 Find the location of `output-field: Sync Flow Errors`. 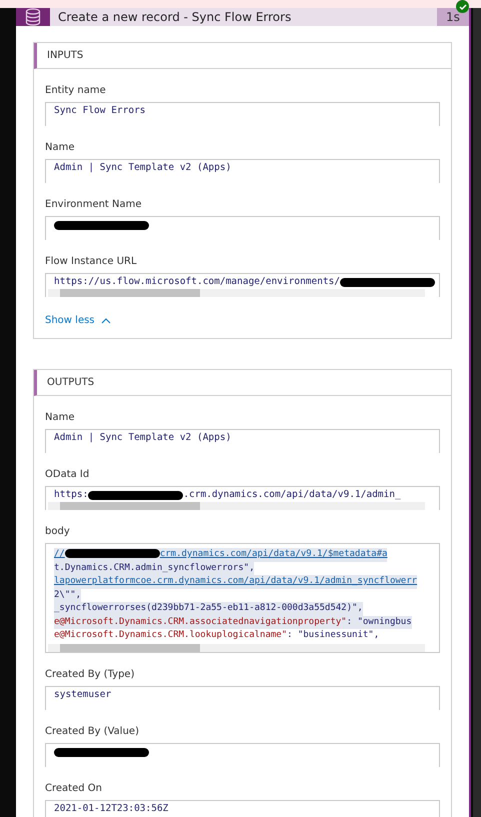

output-field: Sync Flow Errors is located at coordinates (242, 114).